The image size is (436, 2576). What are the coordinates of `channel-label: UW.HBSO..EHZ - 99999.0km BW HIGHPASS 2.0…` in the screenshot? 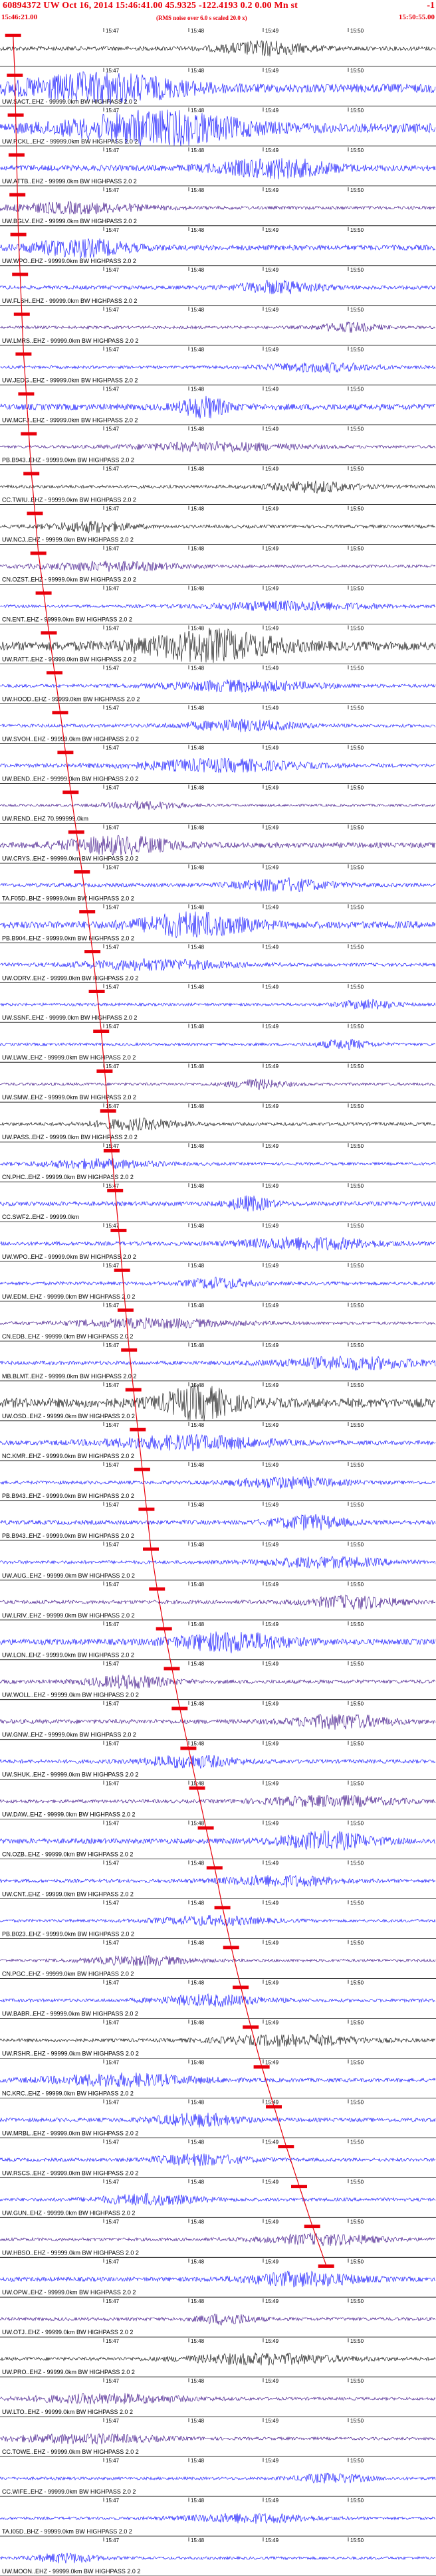 It's located at (71, 2252).